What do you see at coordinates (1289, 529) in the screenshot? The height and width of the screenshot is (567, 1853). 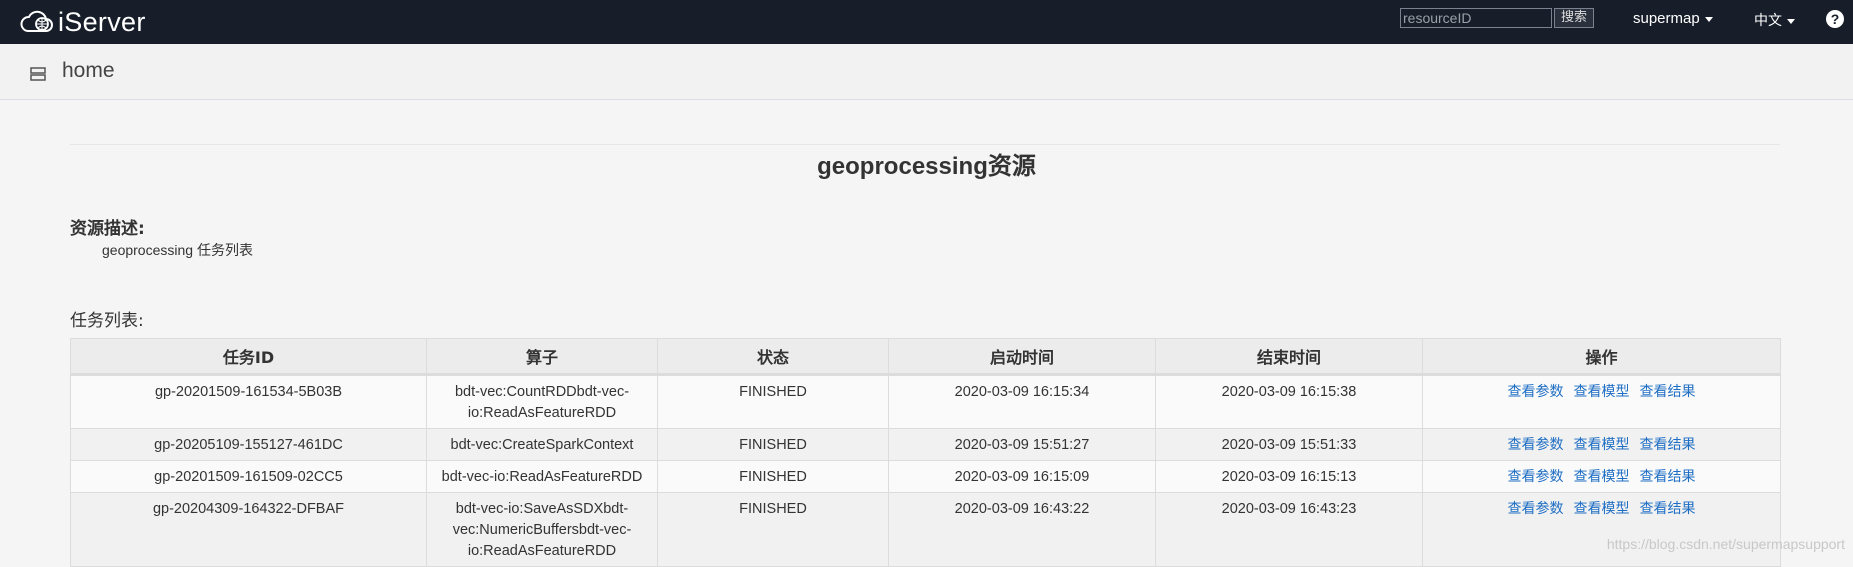 I see `end-time-cell: 2020-03-09 16:43:23` at bounding box center [1289, 529].